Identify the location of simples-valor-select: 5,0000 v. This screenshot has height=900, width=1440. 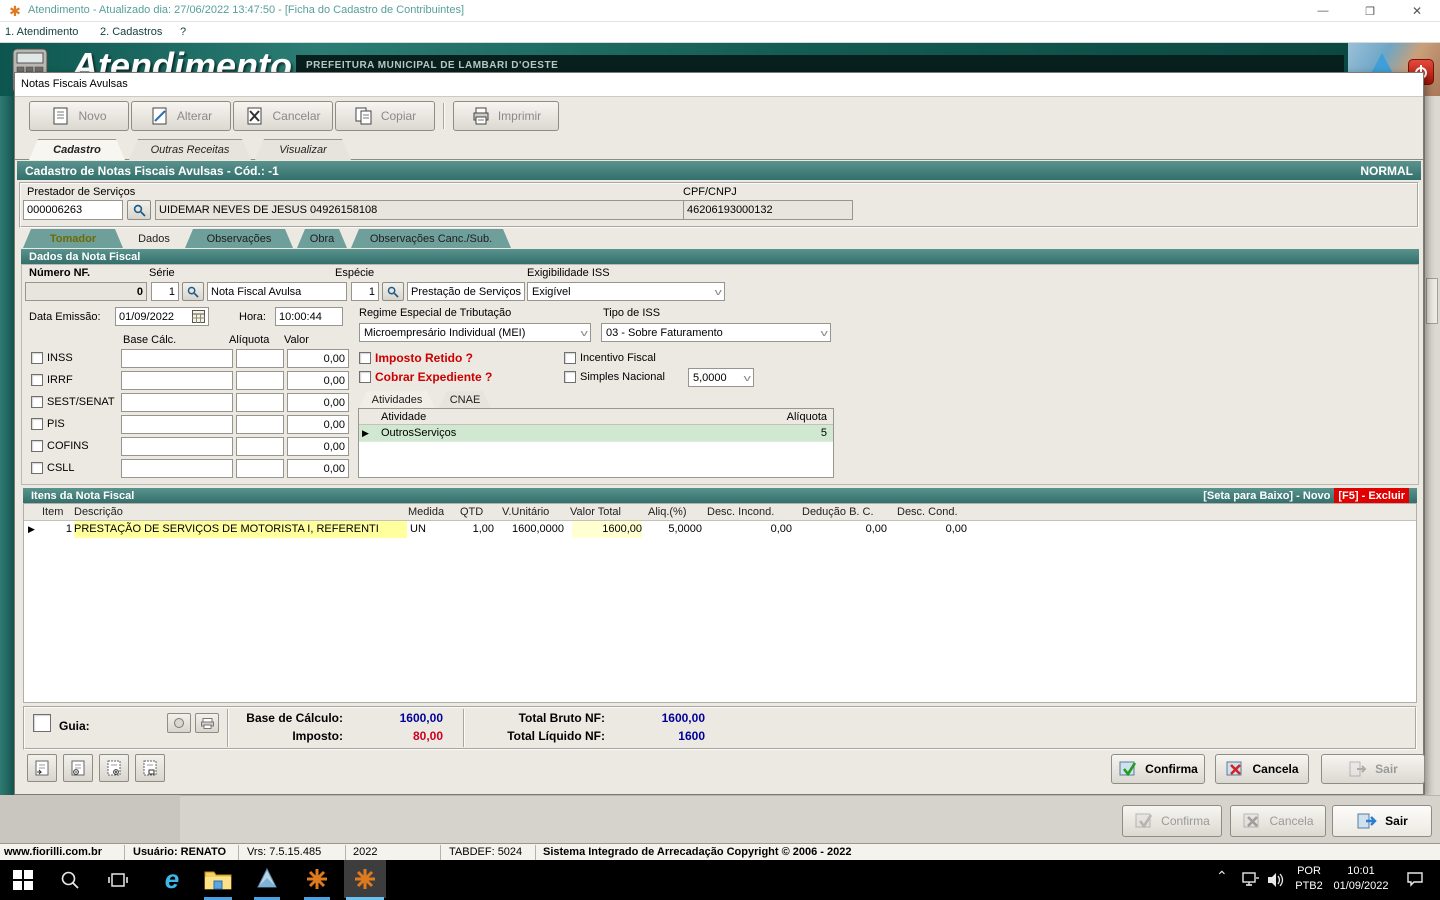
(721, 377).